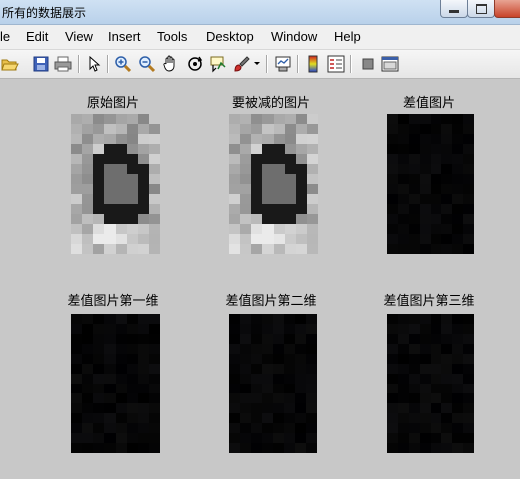 Image resolution: width=520 pixels, height=479 pixels. Describe the element at coordinates (454, 9) in the screenshot. I see `minimize-button` at that location.